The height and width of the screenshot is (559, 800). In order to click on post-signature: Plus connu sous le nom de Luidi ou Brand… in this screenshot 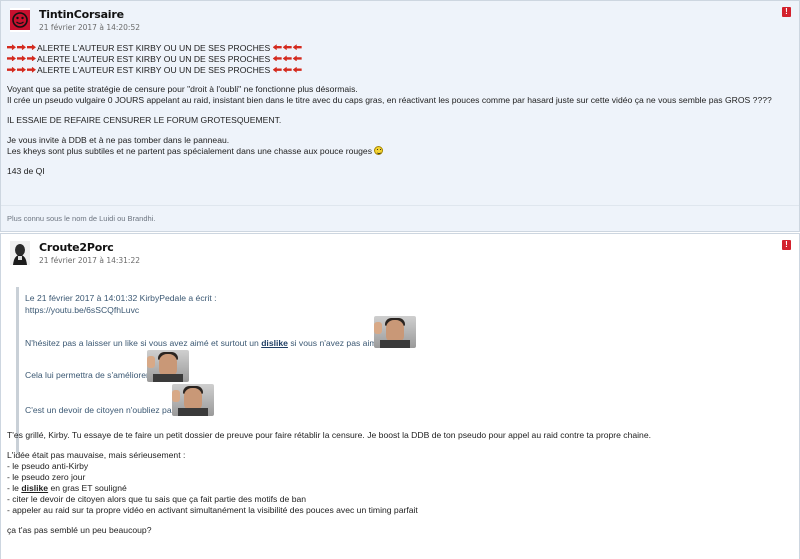, I will do `click(400, 219)`.